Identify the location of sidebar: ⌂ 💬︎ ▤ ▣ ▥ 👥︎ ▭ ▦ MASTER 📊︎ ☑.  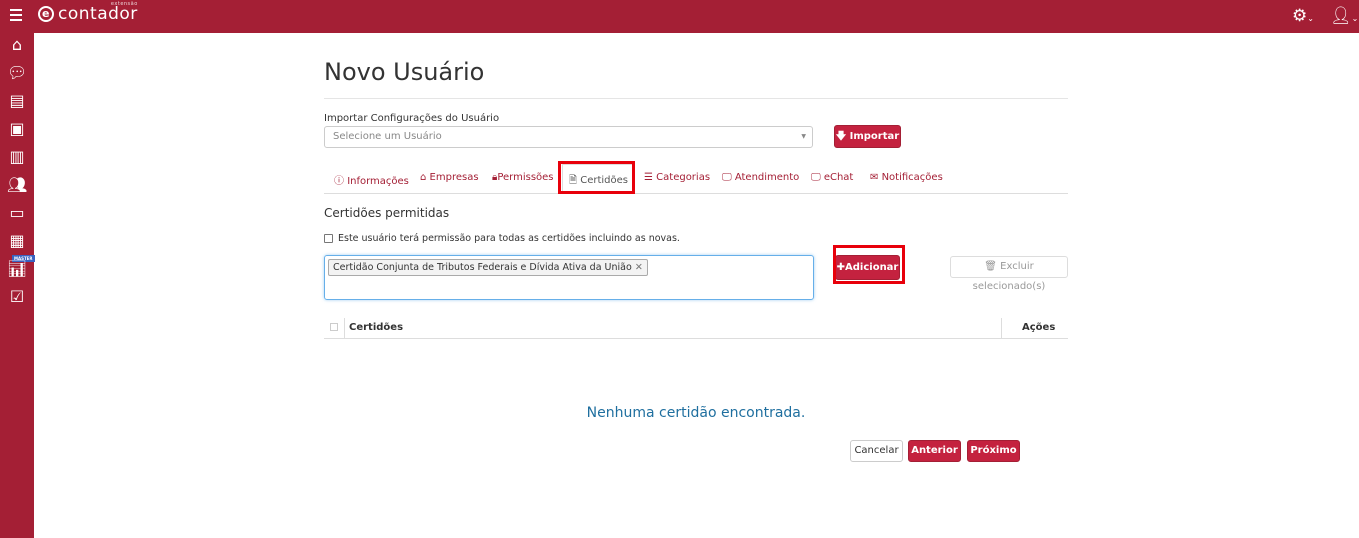
(17, 285).